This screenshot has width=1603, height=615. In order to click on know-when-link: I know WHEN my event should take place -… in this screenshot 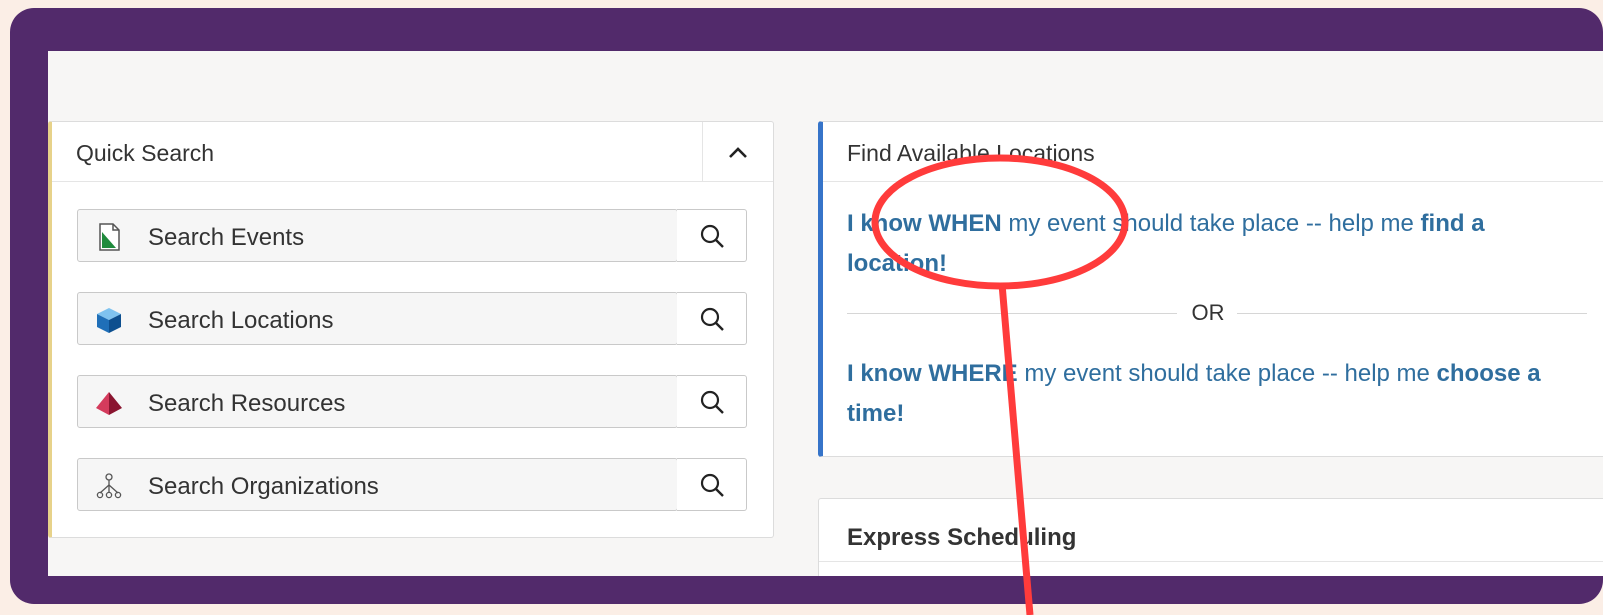, I will do `click(1207, 244)`.